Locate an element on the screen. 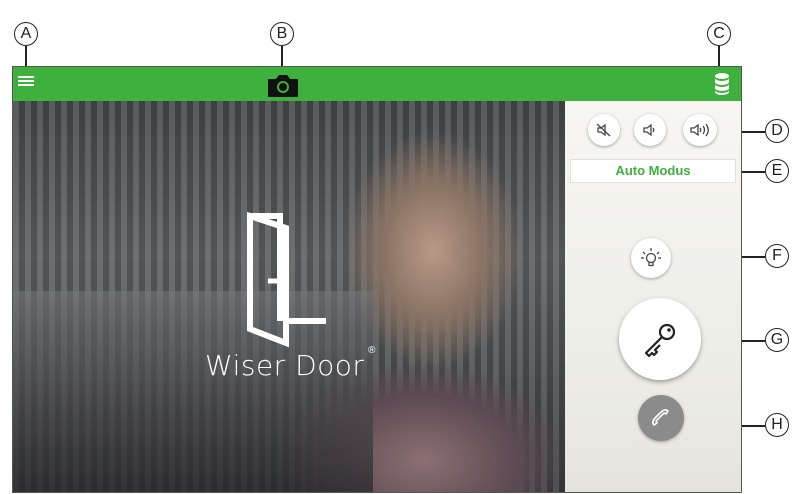 The image size is (795, 494). auto-mode-button: Auto Modus is located at coordinates (653, 171).